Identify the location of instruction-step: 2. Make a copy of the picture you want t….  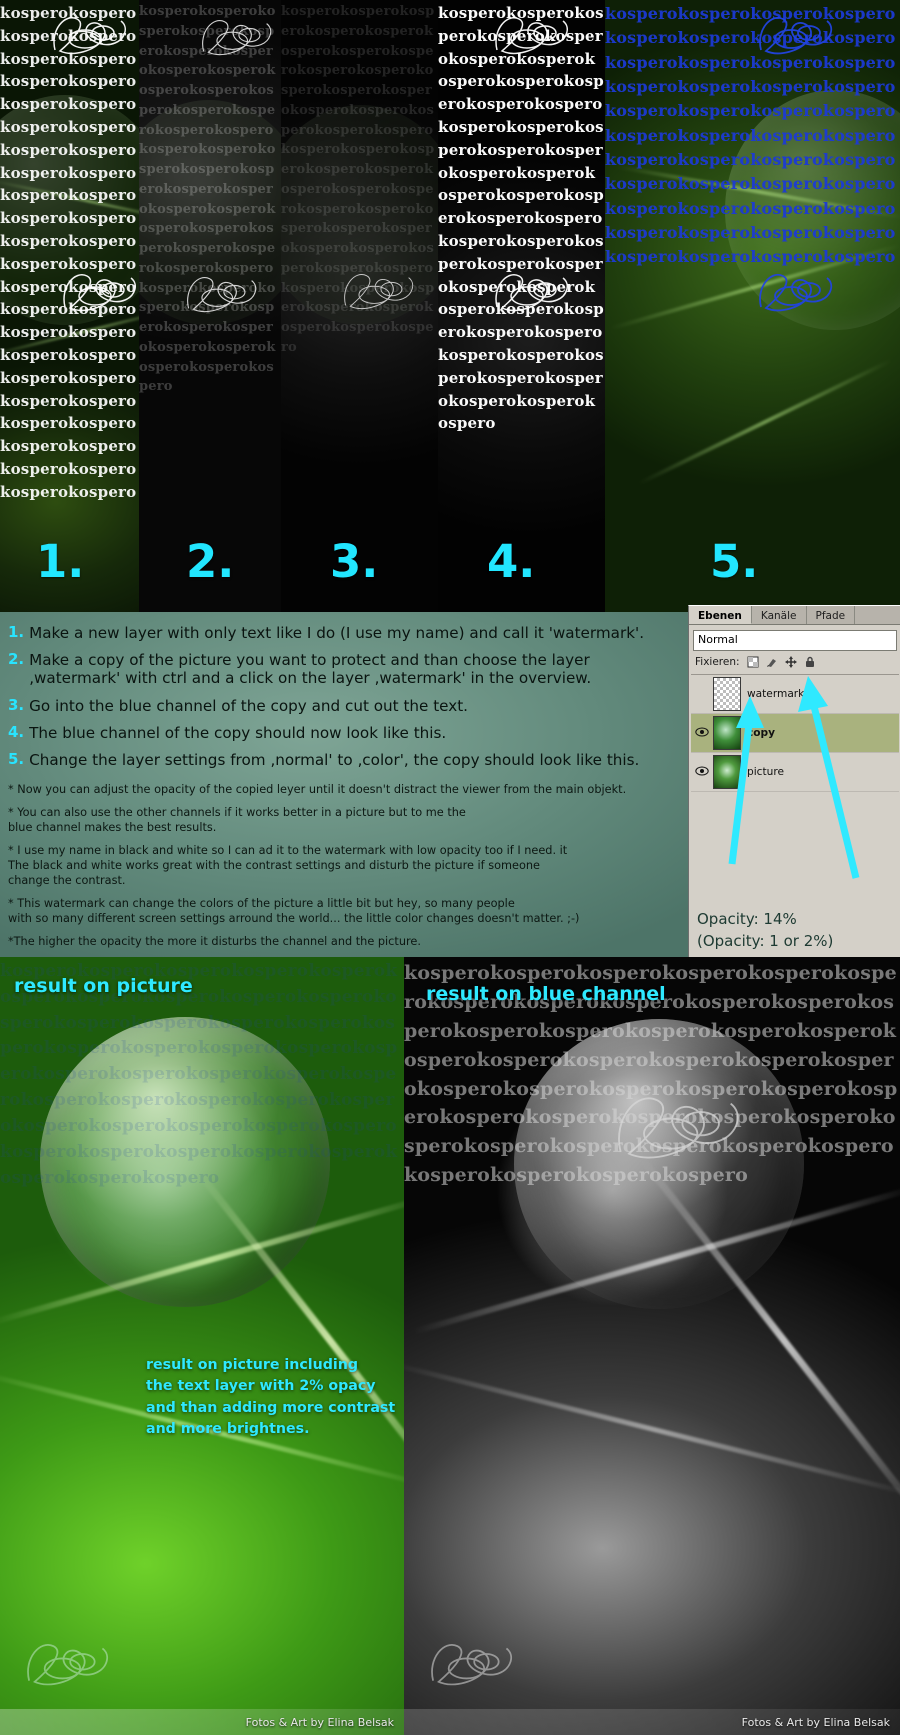
(344, 669).